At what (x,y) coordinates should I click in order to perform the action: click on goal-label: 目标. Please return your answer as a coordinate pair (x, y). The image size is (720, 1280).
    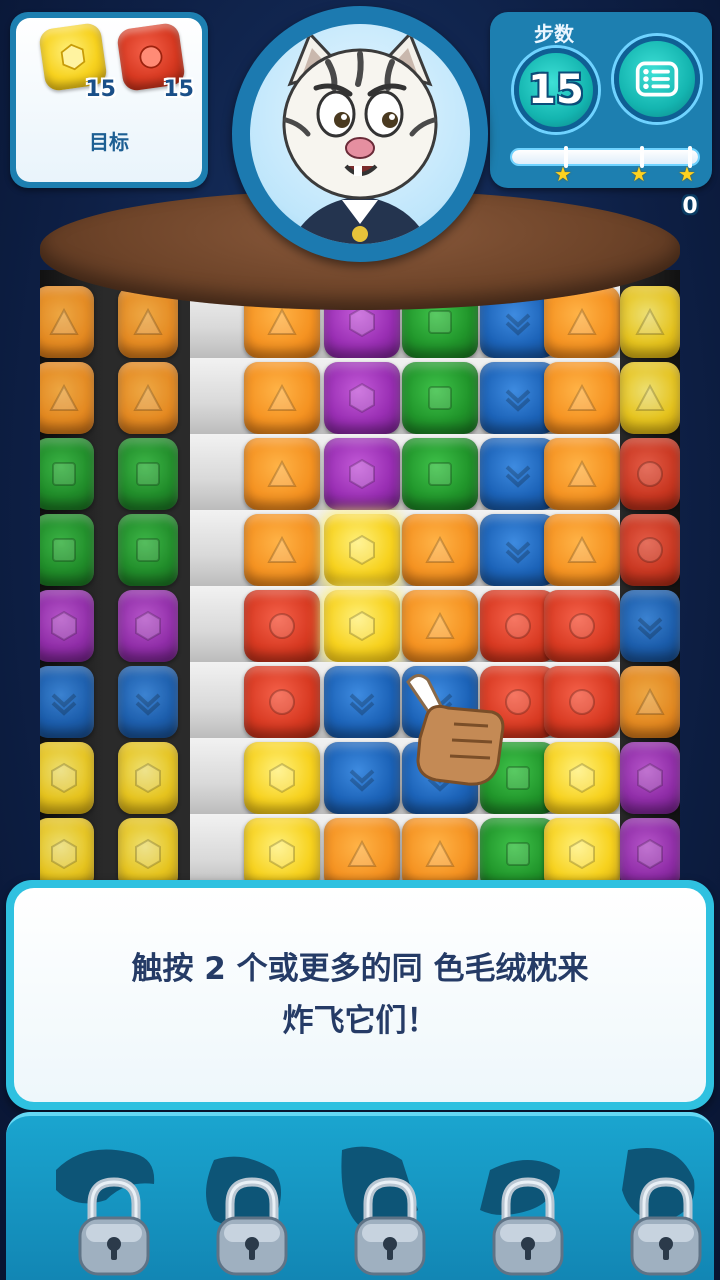
    Looking at the image, I should click on (109, 142).